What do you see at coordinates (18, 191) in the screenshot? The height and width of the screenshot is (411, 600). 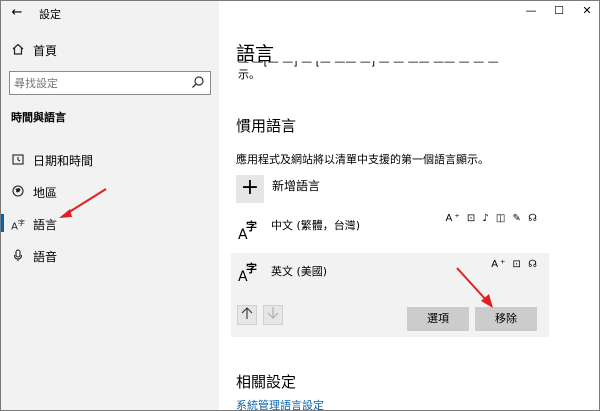 I see `globe-icon` at bounding box center [18, 191].